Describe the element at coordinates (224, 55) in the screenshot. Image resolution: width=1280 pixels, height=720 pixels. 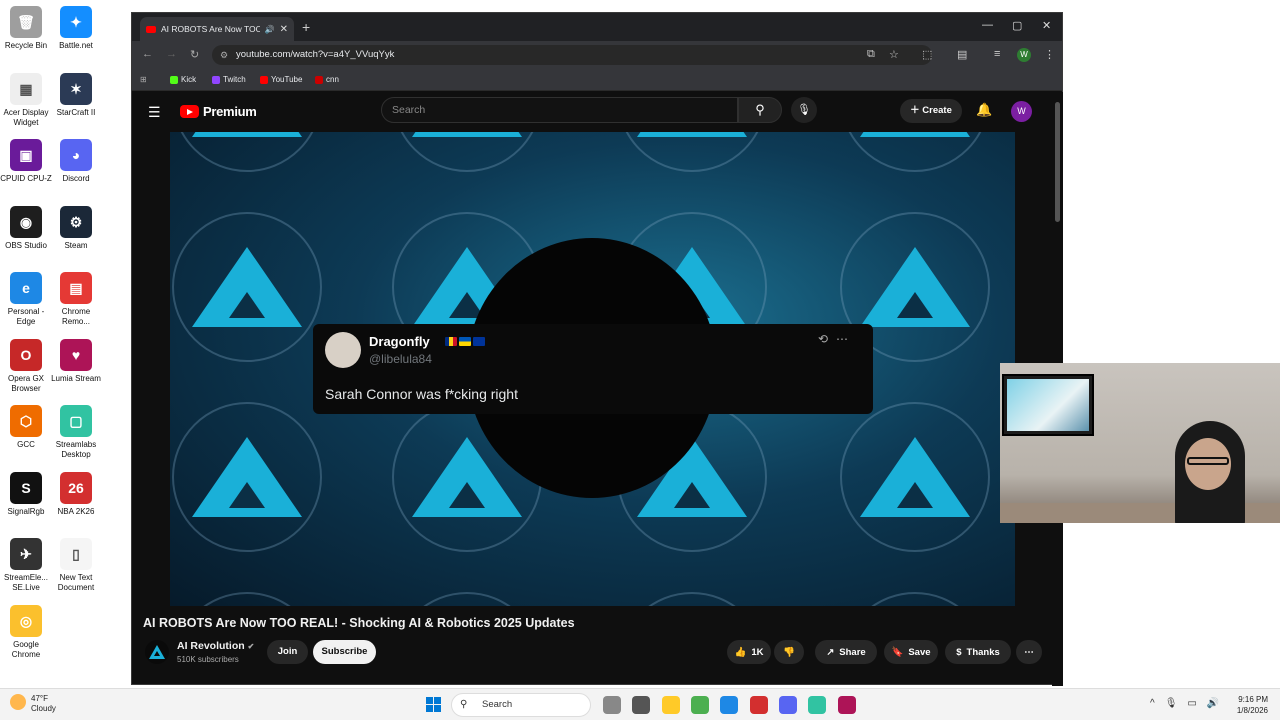
I see `site-info-icon: ⚙` at that location.